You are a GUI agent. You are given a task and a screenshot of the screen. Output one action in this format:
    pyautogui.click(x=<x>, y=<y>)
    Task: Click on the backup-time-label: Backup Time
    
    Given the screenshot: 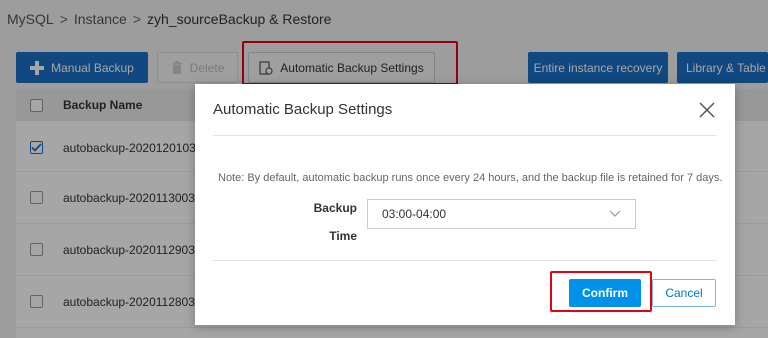 What is the action you would take?
    pyautogui.click(x=335, y=222)
    